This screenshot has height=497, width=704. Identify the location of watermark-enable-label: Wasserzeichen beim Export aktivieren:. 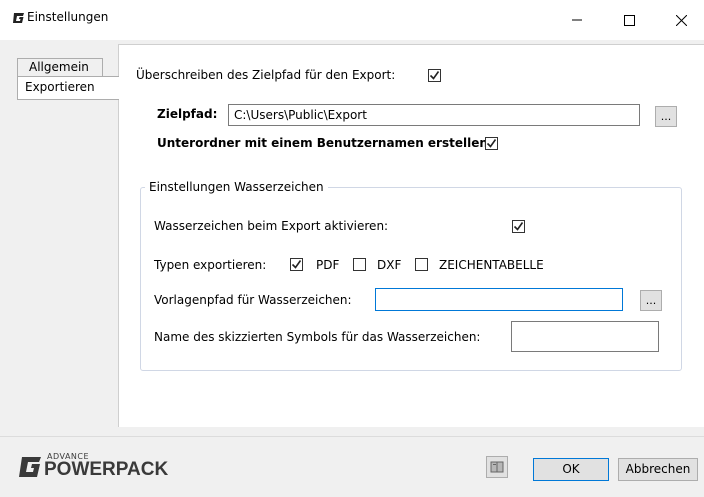
(271, 226).